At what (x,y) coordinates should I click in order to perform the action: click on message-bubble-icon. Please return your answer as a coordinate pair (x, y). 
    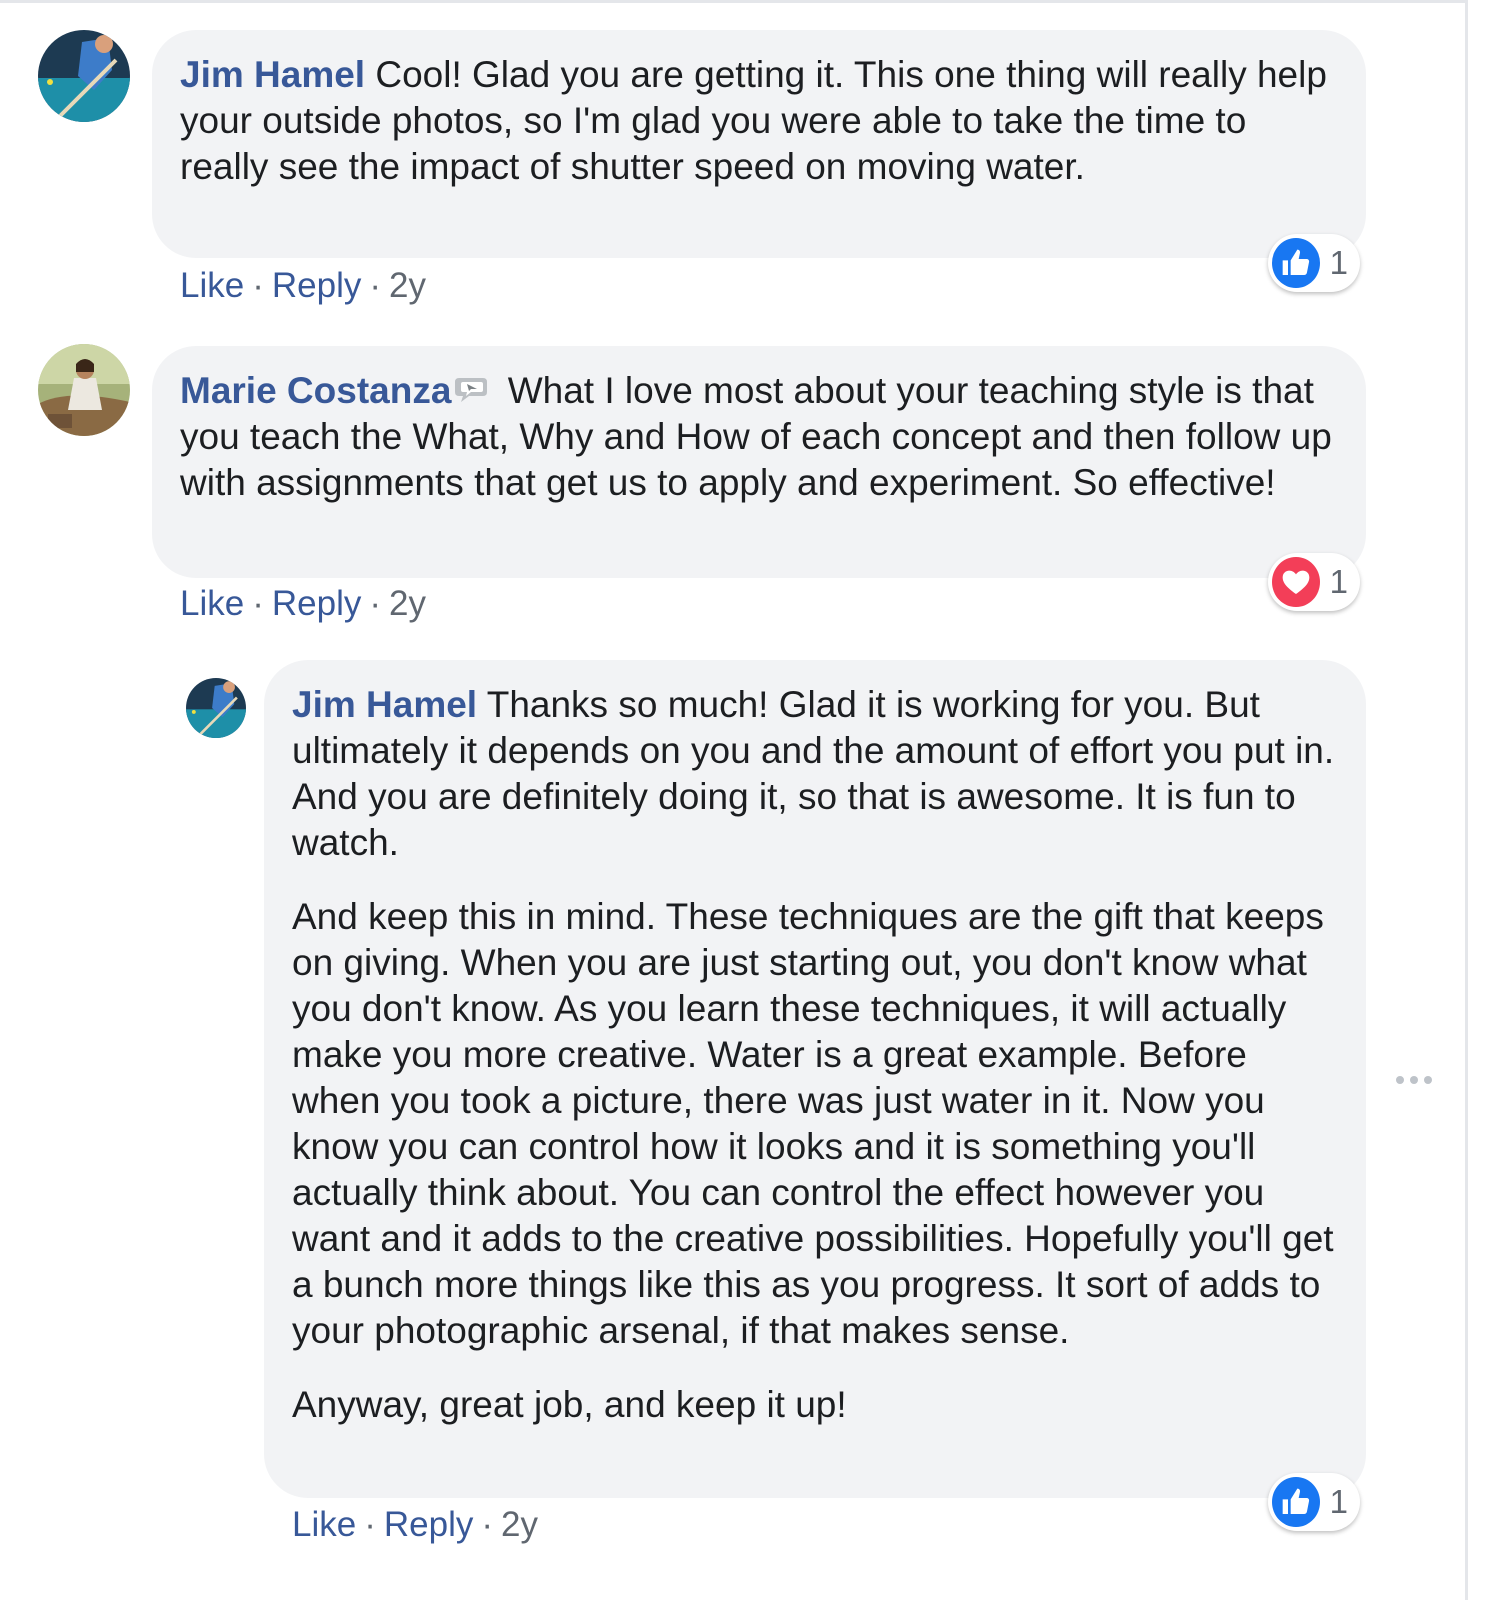
    Looking at the image, I should click on (473, 387).